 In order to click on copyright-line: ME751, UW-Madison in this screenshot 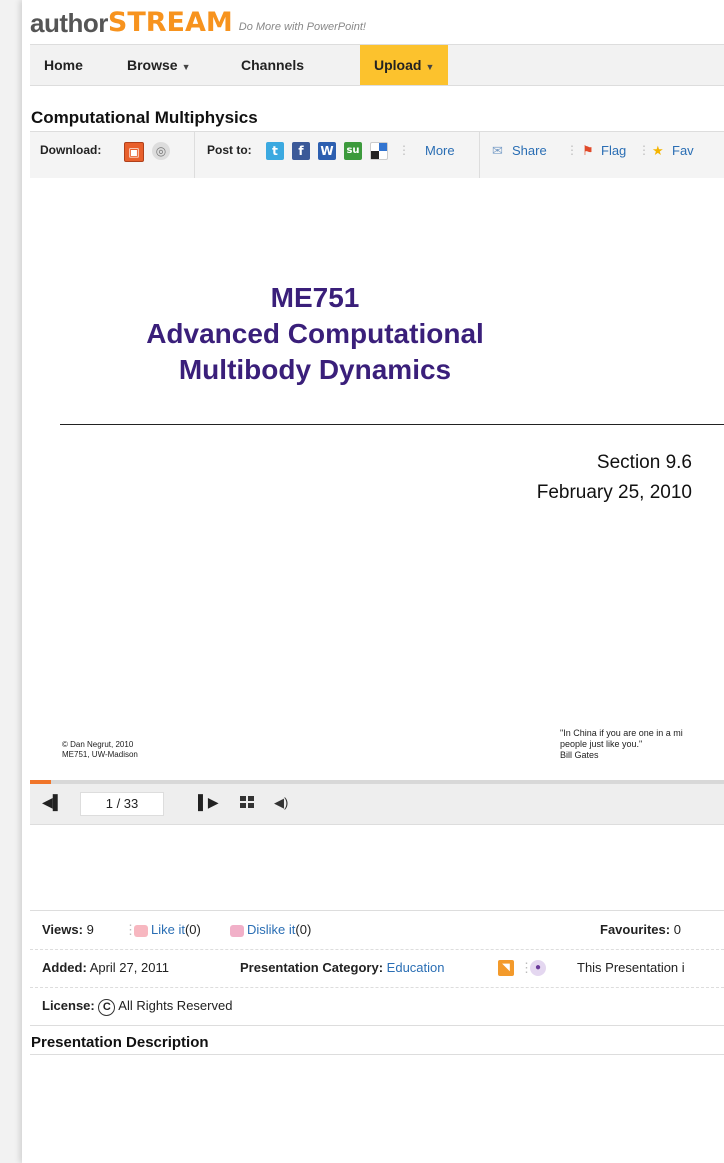, I will do `click(100, 754)`.